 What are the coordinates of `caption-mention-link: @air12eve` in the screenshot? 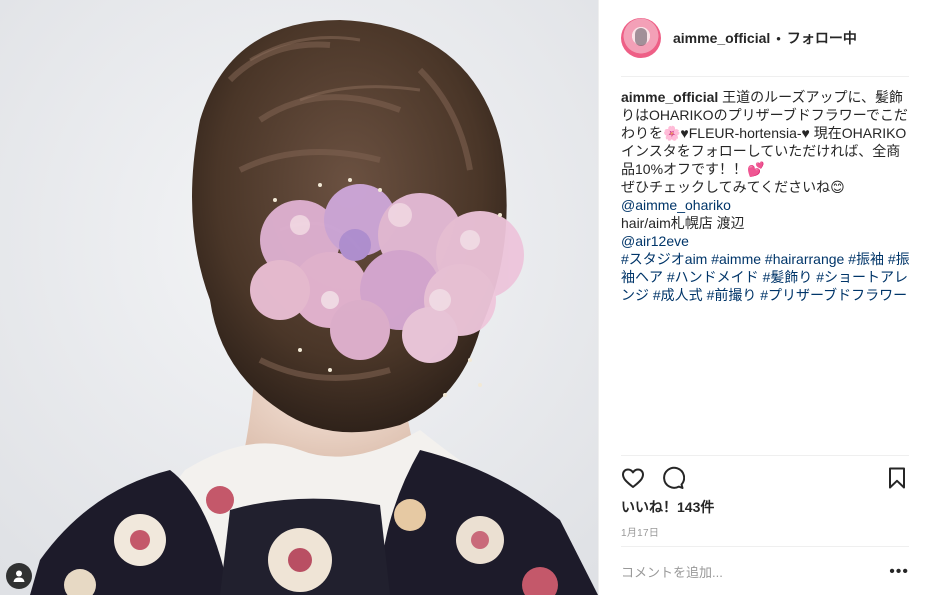 It's located at (655, 241).